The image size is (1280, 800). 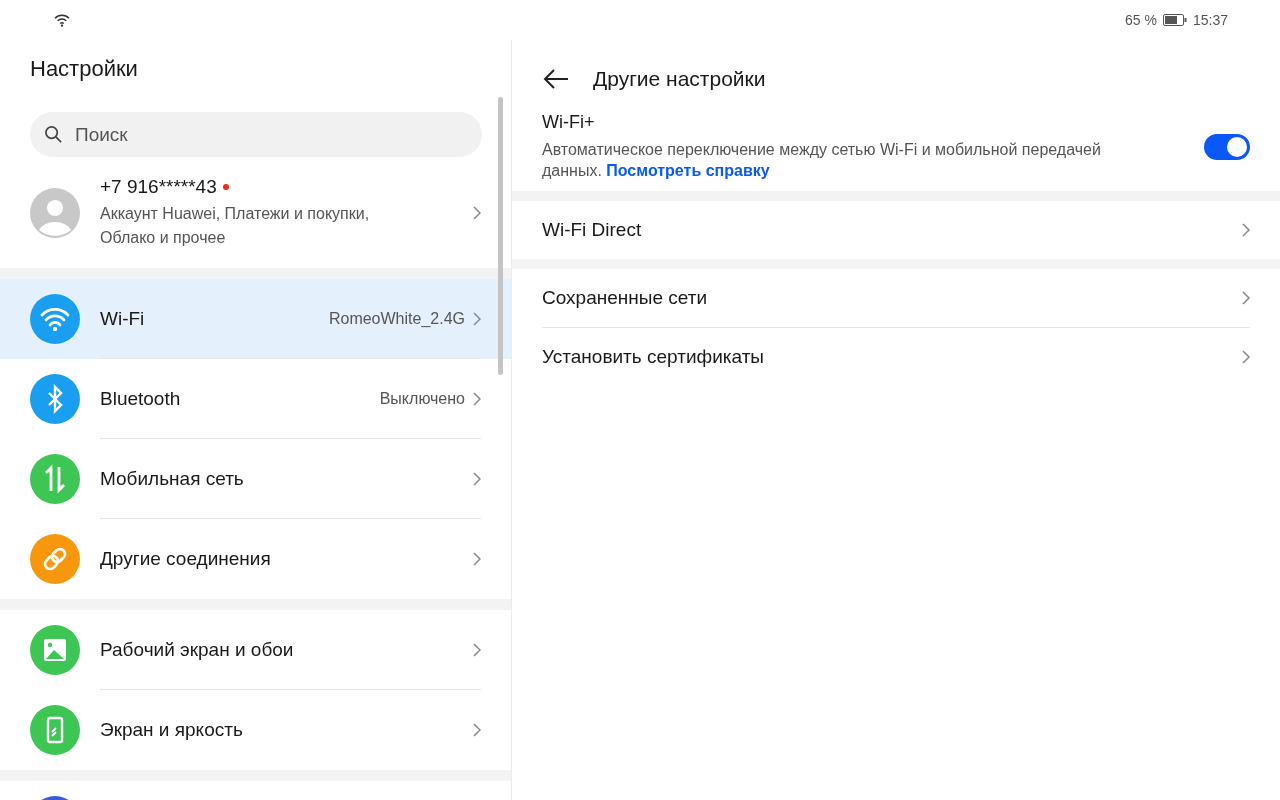 What do you see at coordinates (186, 559) in the screenshot?
I see `item-label: Другие соединения` at bounding box center [186, 559].